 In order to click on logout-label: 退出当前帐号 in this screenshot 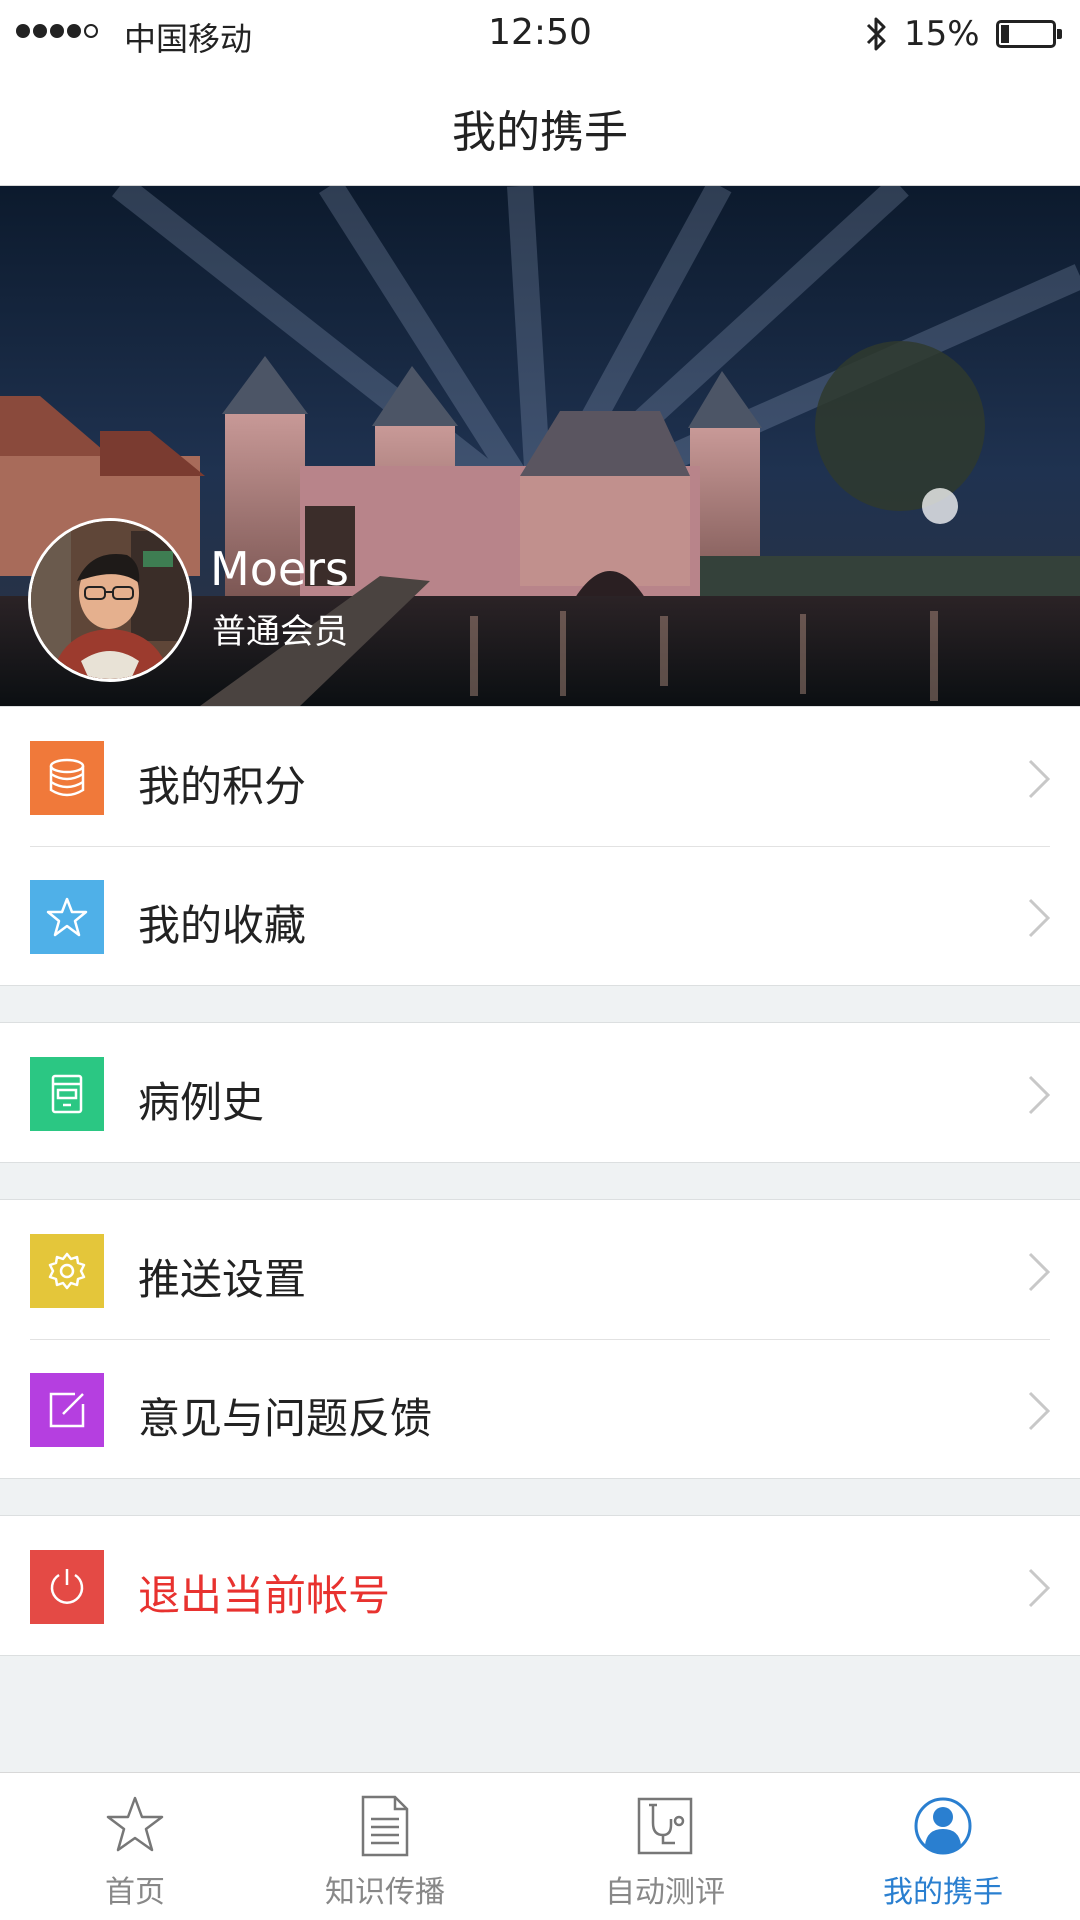, I will do `click(264, 1595)`.